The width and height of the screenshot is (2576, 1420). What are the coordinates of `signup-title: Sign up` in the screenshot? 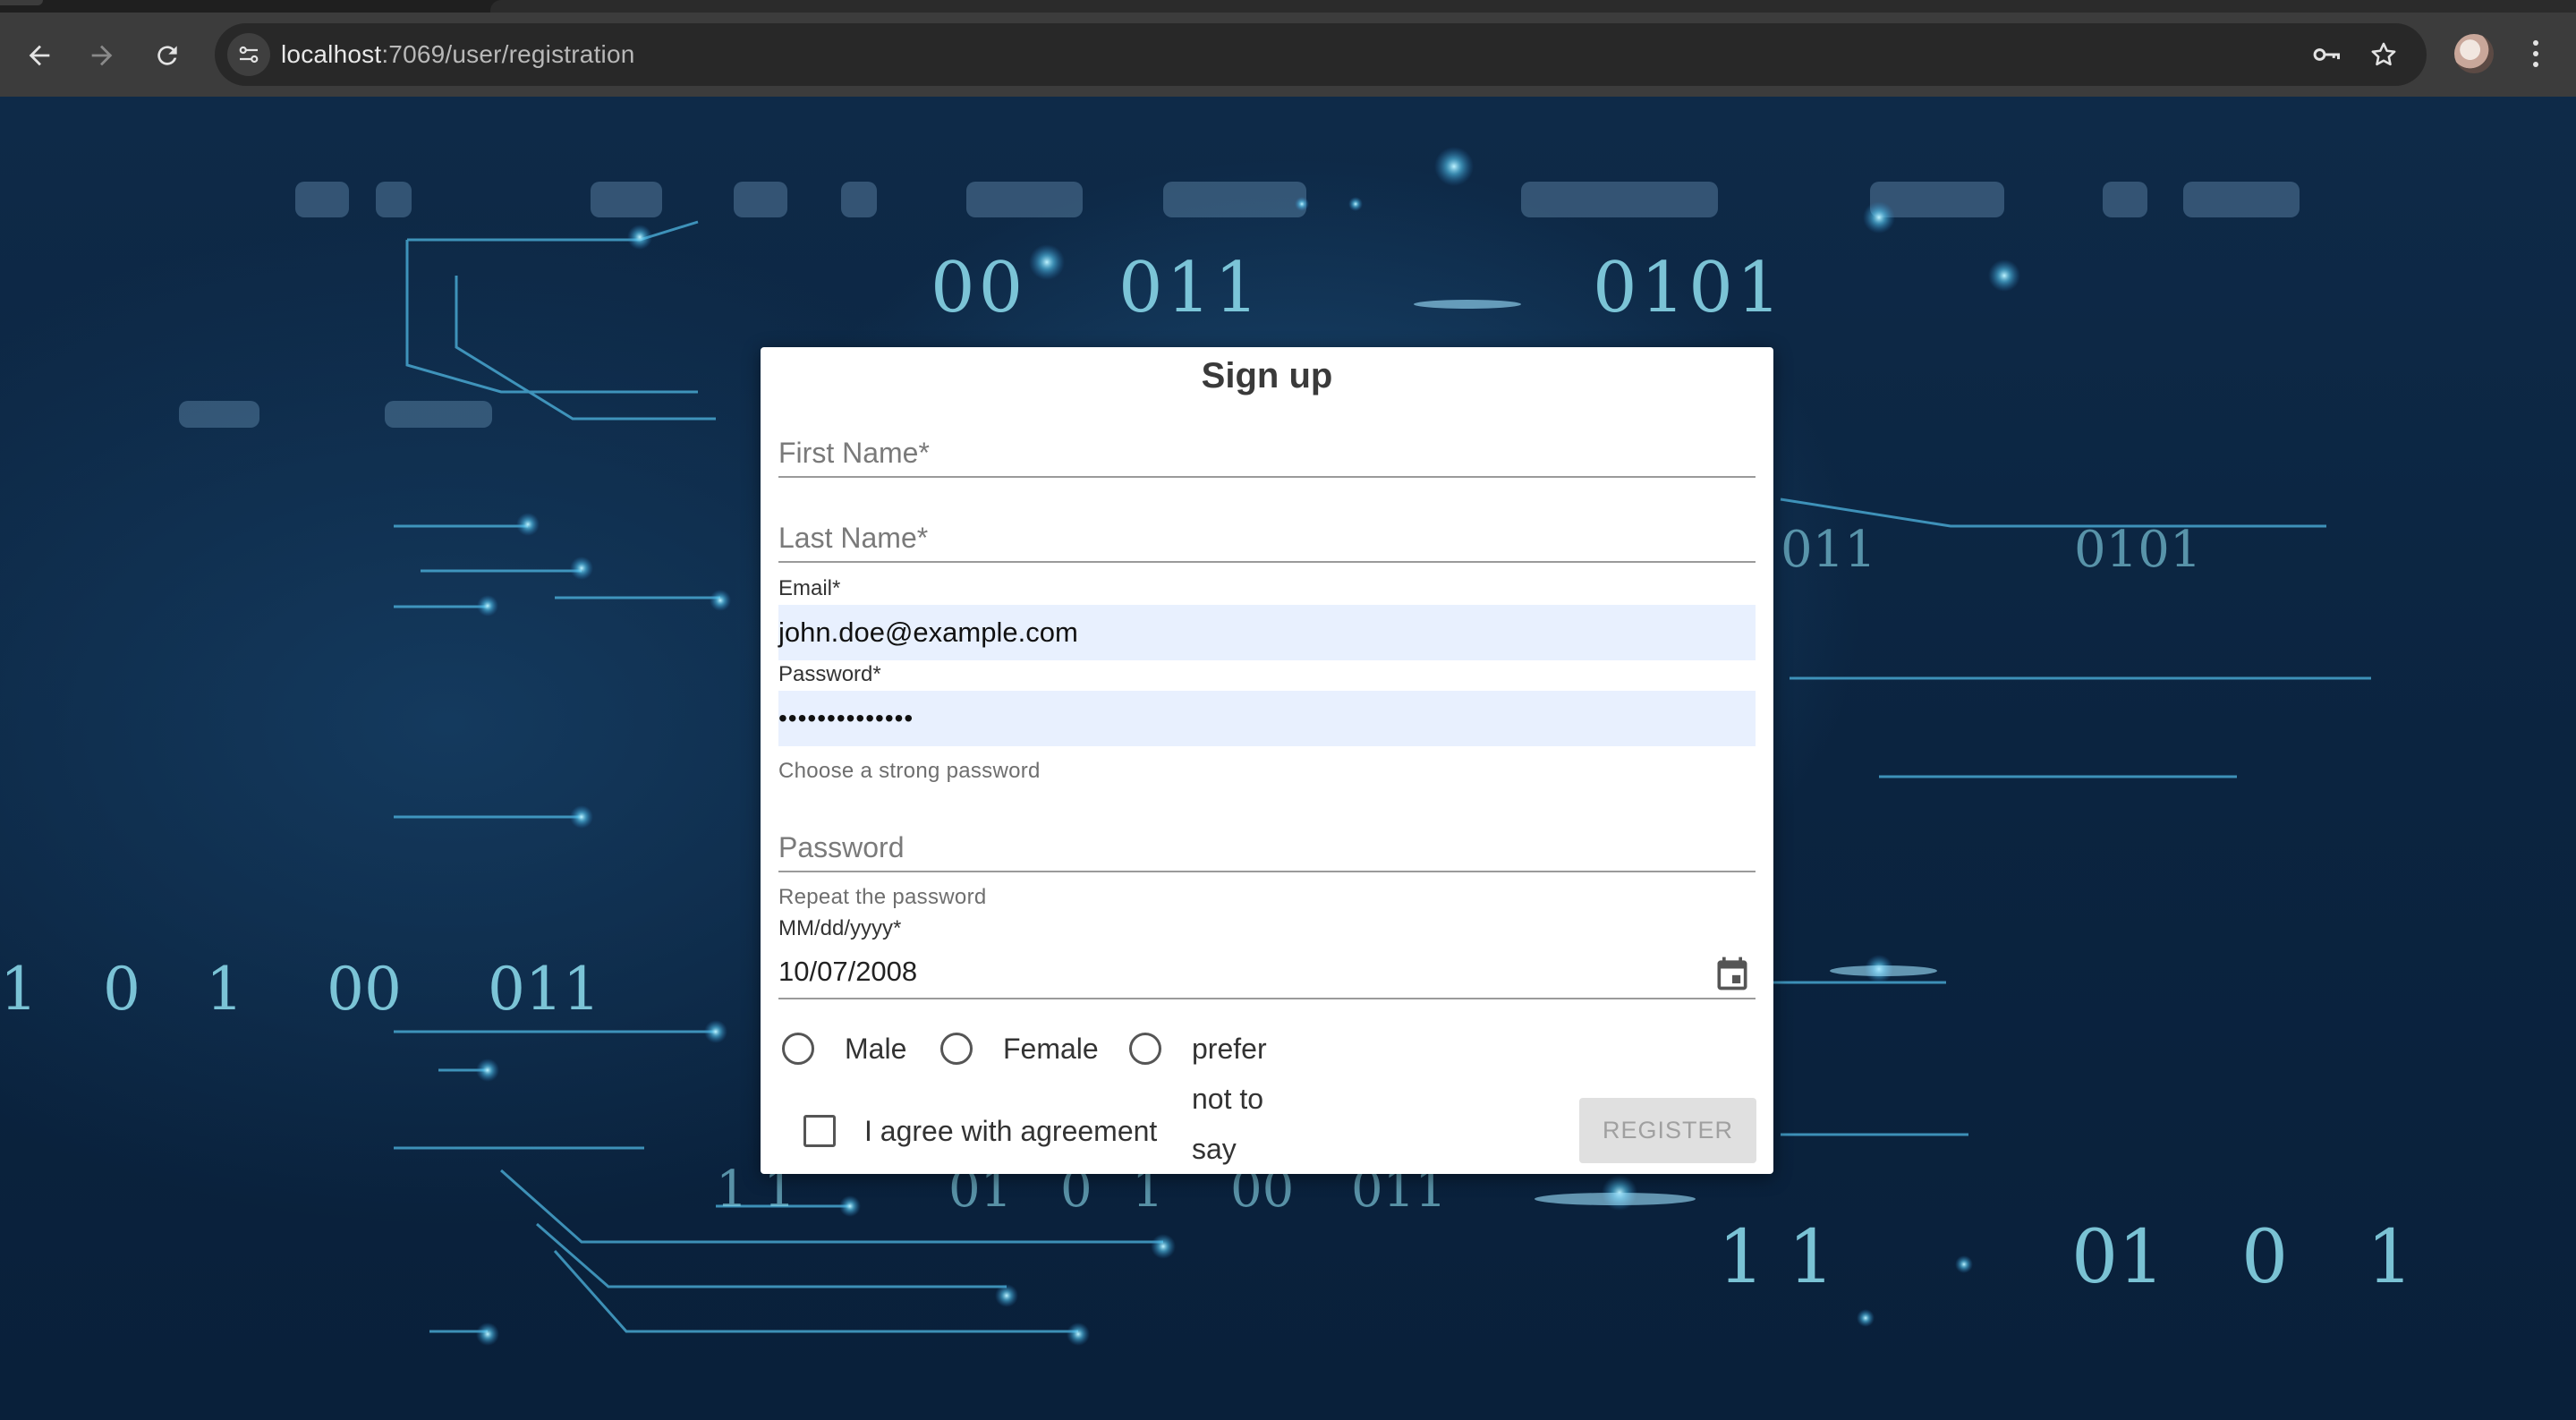 It's located at (1267, 375).